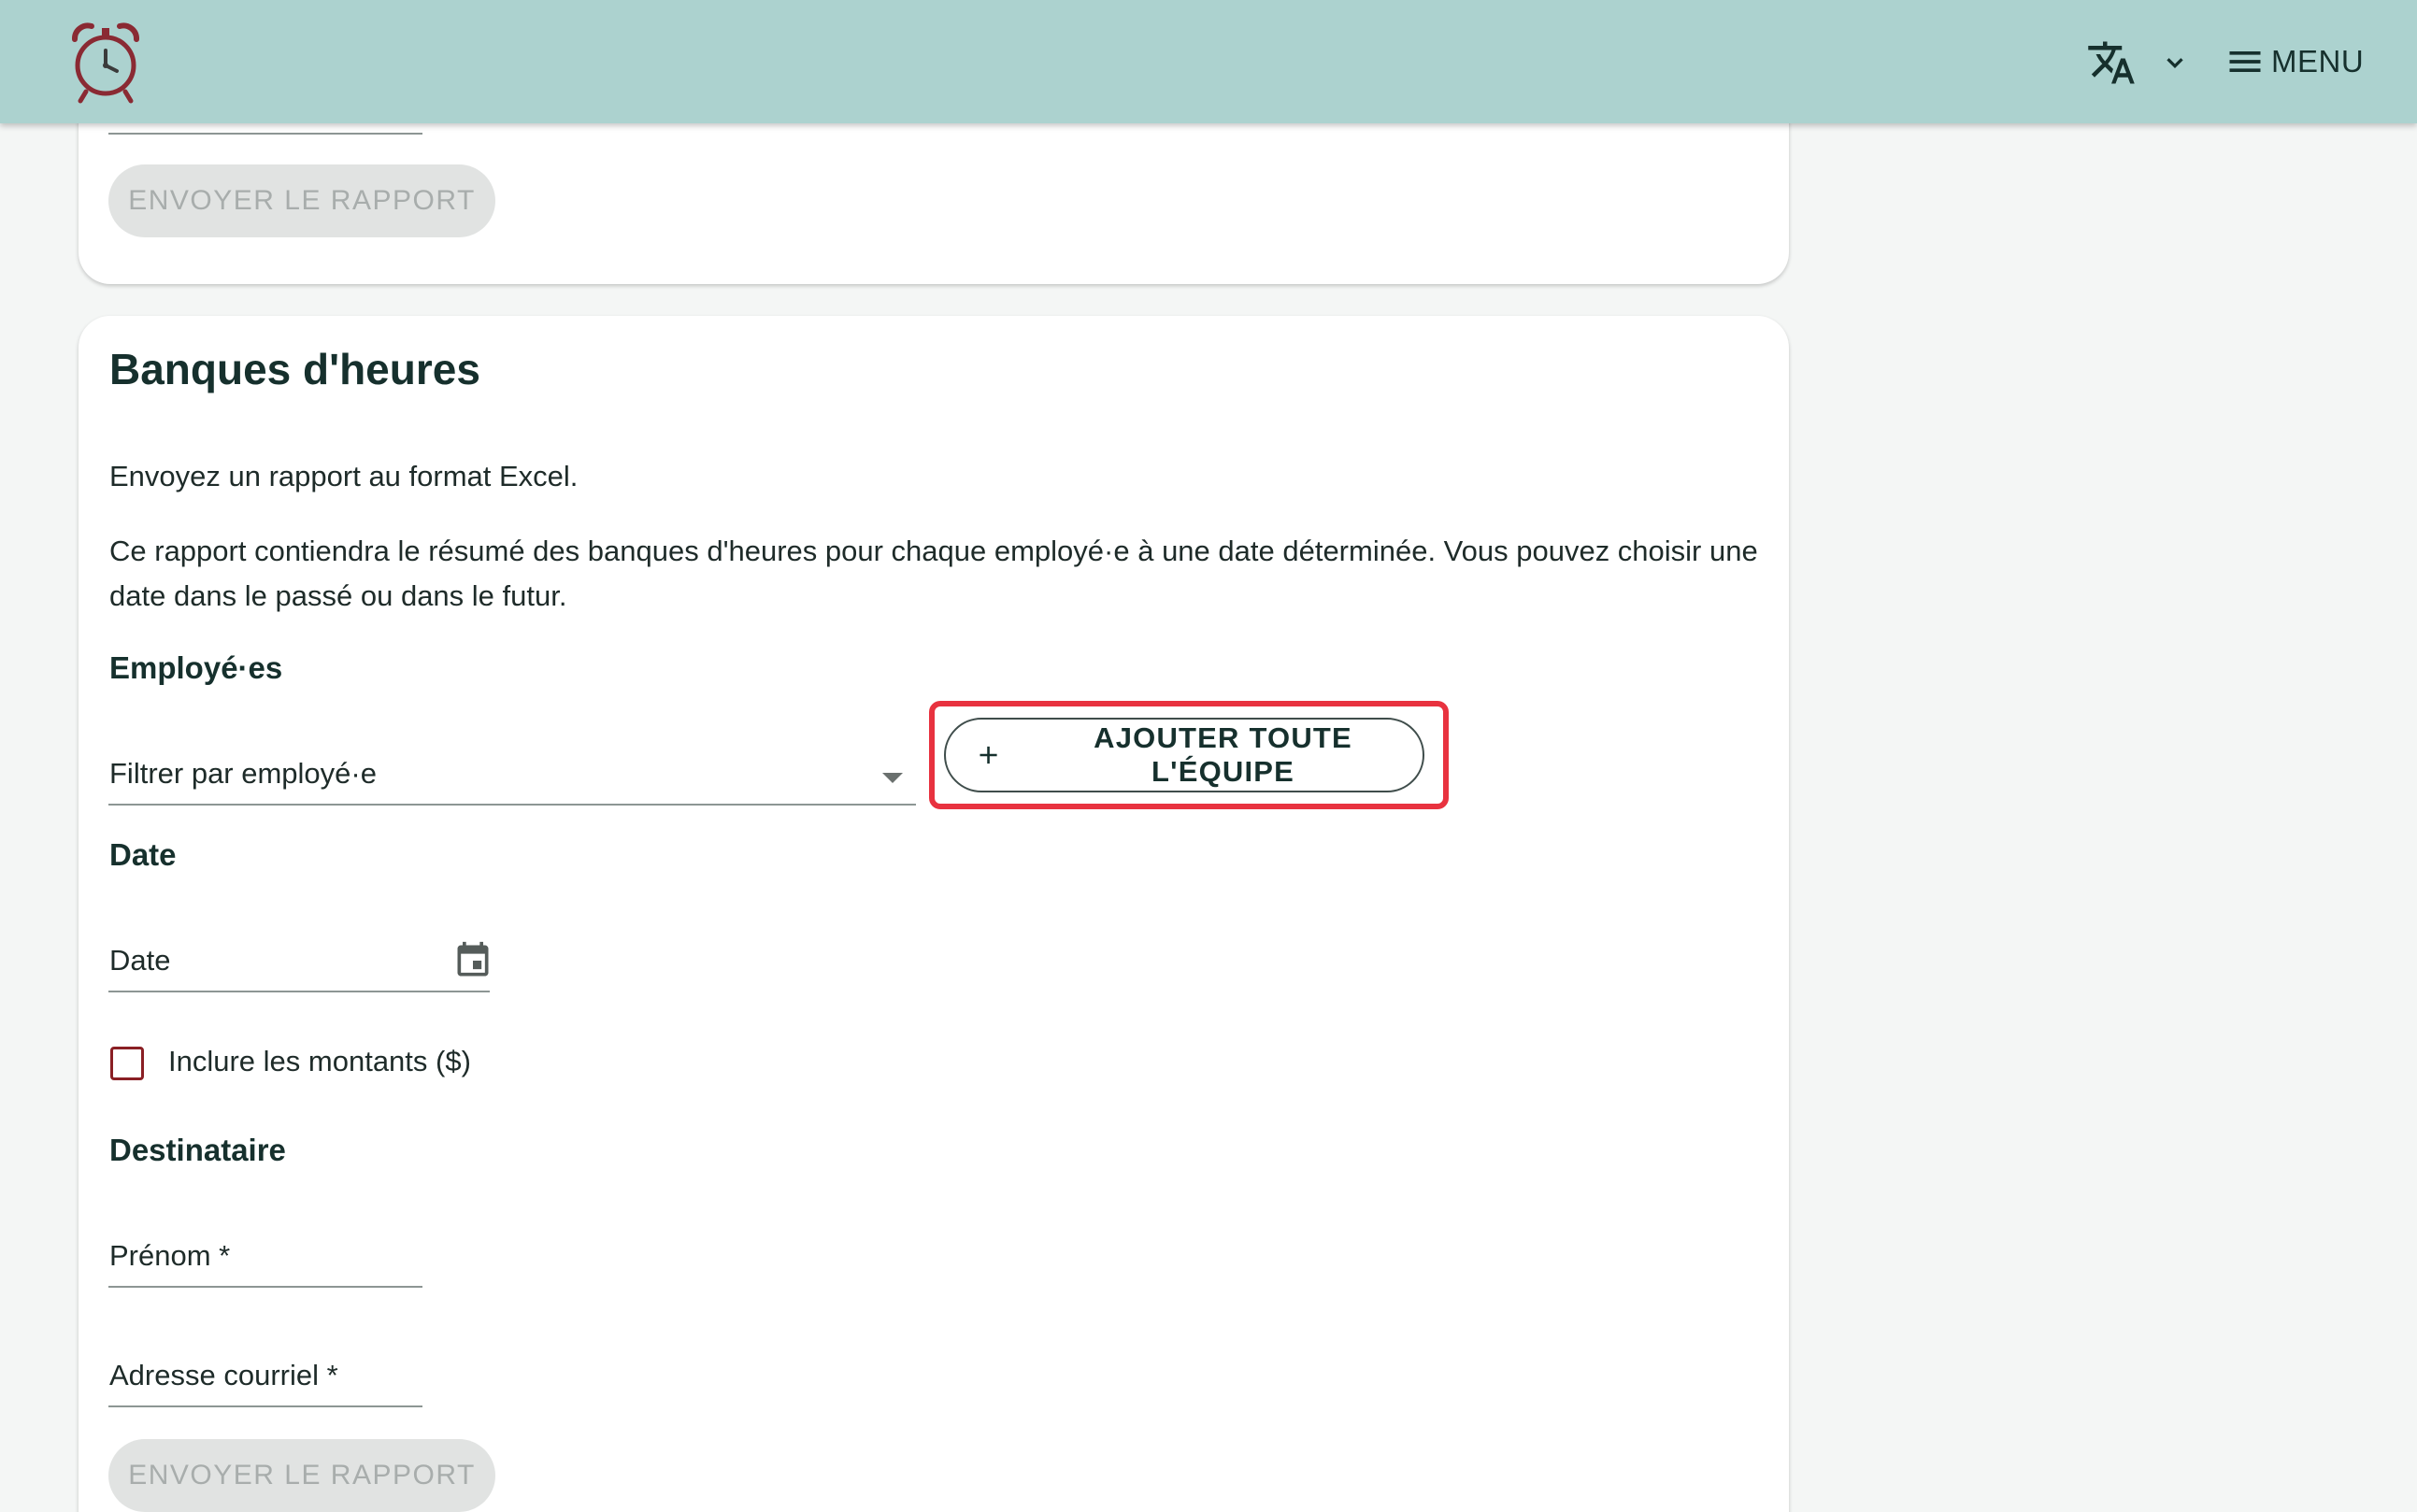  What do you see at coordinates (512, 762) in the screenshot?
I see `employee-filter-select: Filtrer par employé·e` at bounding box center [512, 762].